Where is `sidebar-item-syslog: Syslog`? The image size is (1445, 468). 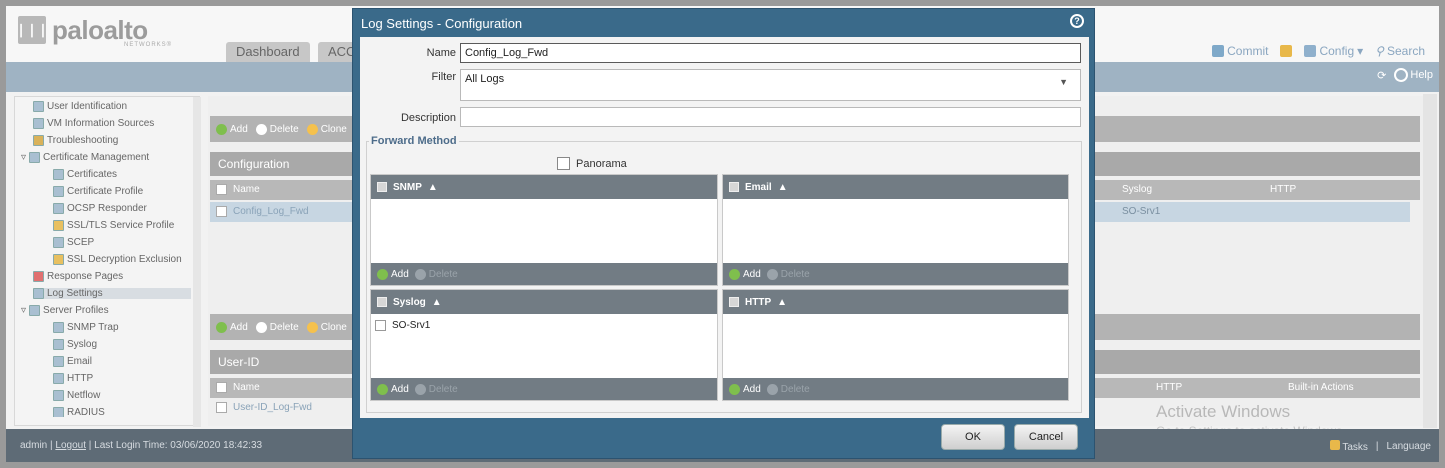 sidebar-item-syslog: Syslog is located at coordinates (75, 344).